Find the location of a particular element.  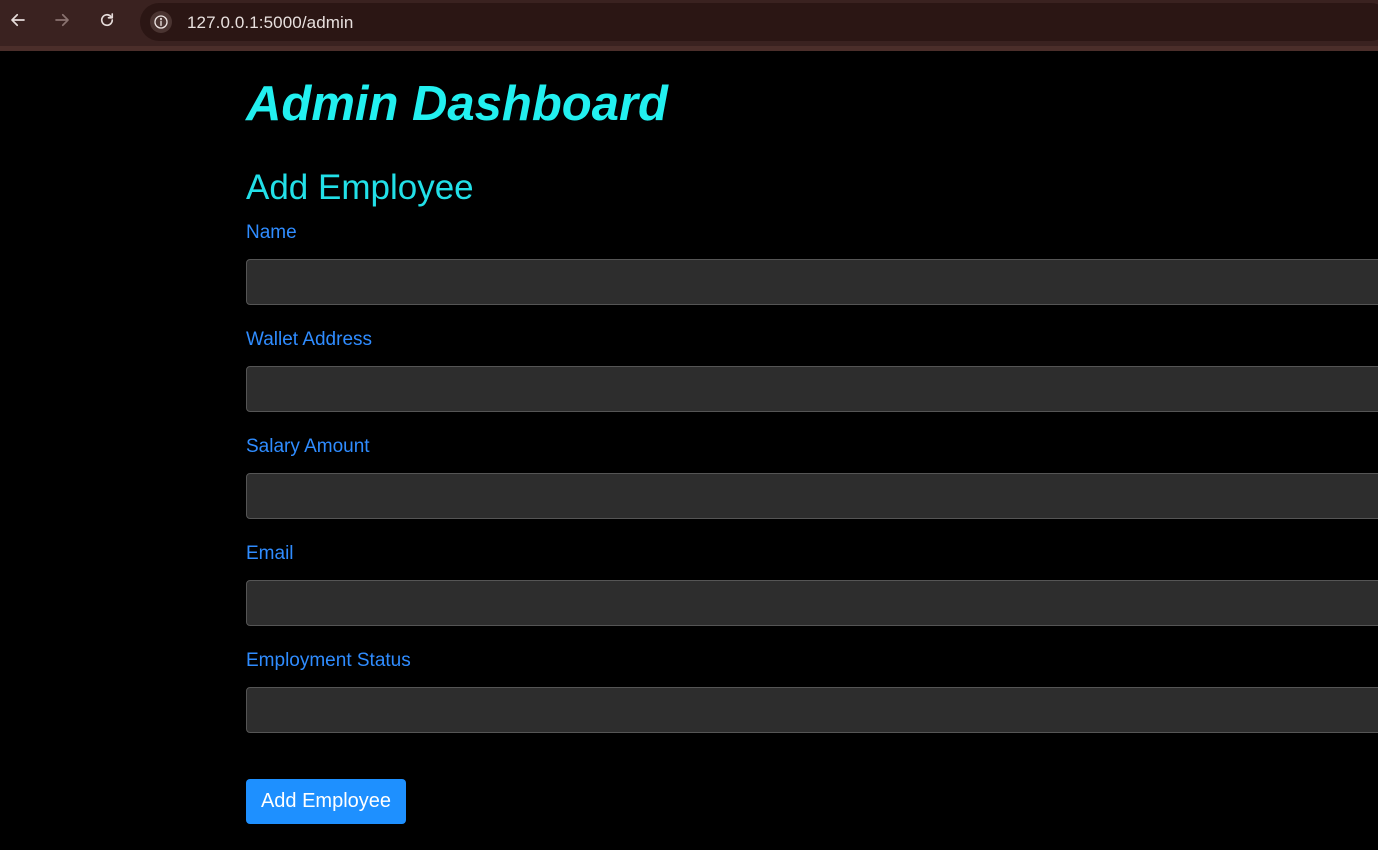

name-label: Name is located at coordinates (271, 232).